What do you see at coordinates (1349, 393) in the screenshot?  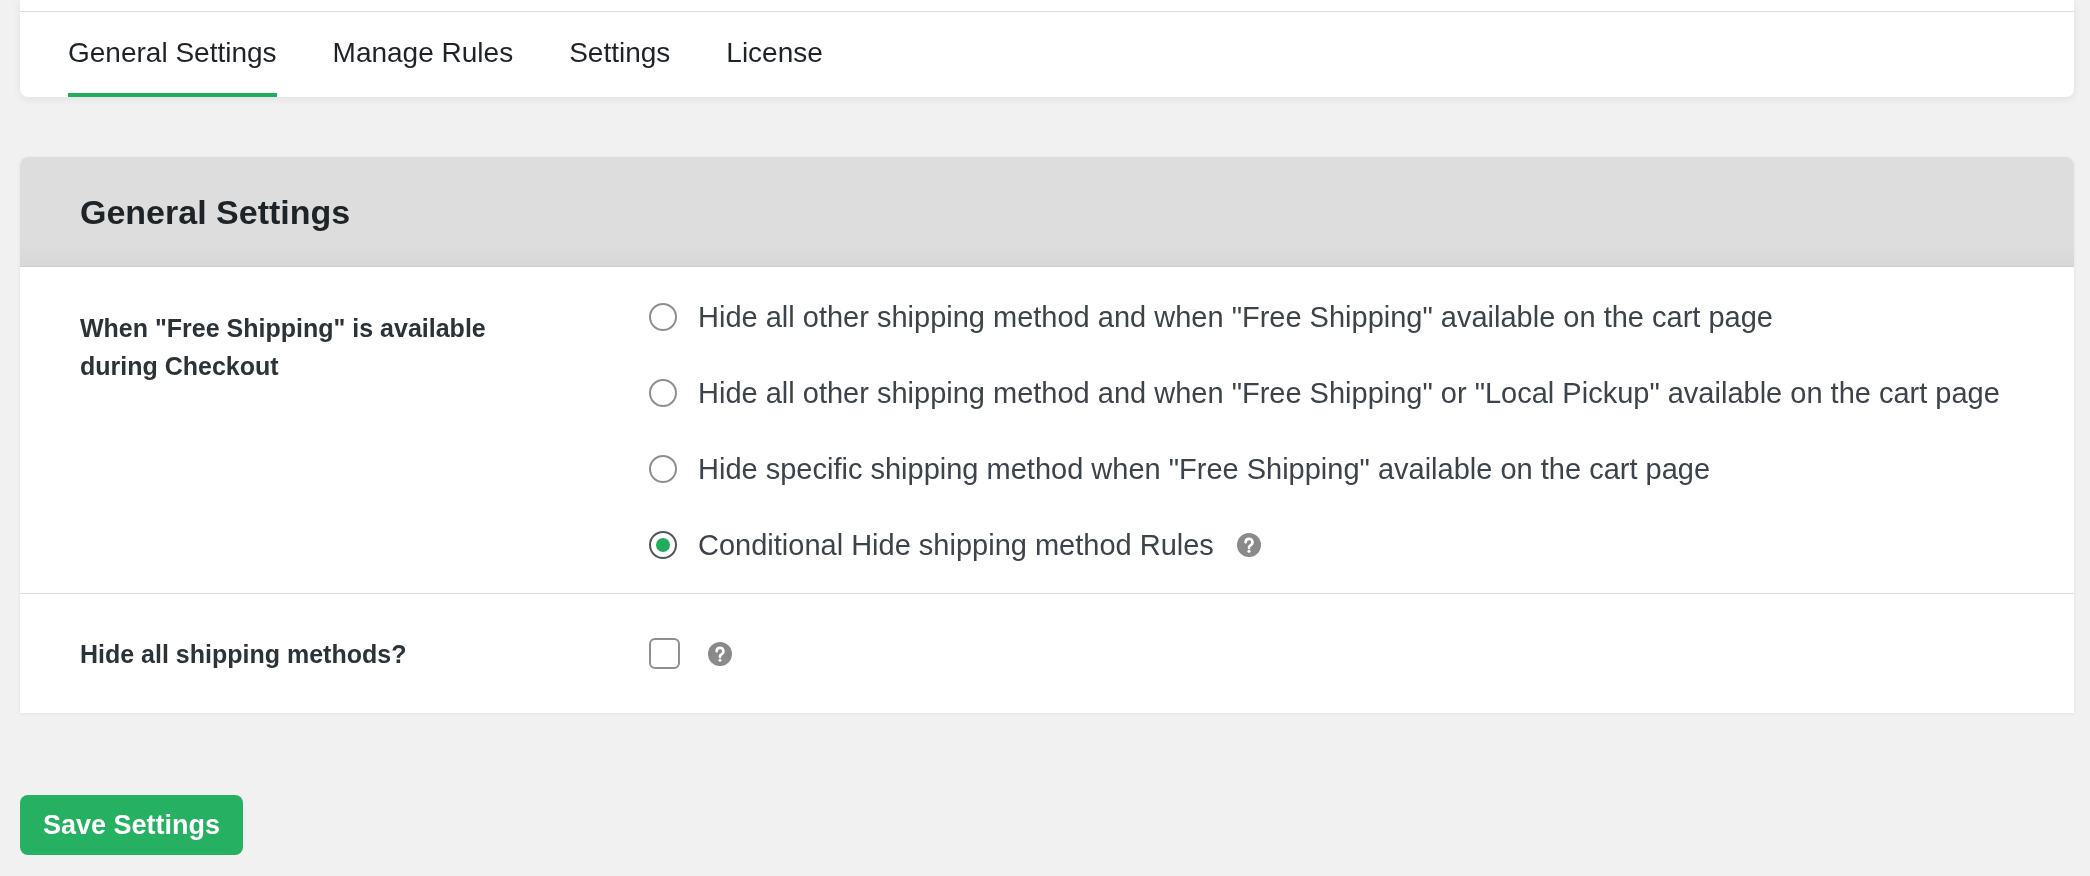 I see `option-label: Hide all other shipping method and when "Free Shipping" or "Local Pickup" available on the cart page` at bounding box center [1349, 393].